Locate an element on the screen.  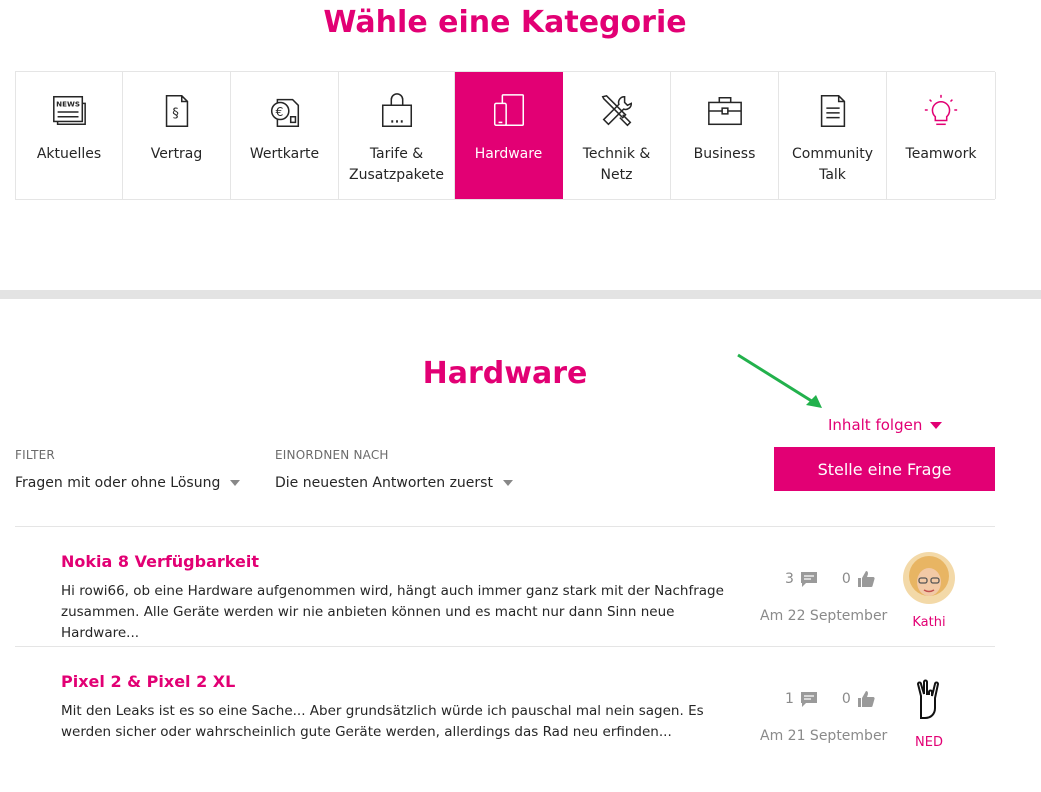
category-label: Wertkarte is located at coordinates (284, 154).